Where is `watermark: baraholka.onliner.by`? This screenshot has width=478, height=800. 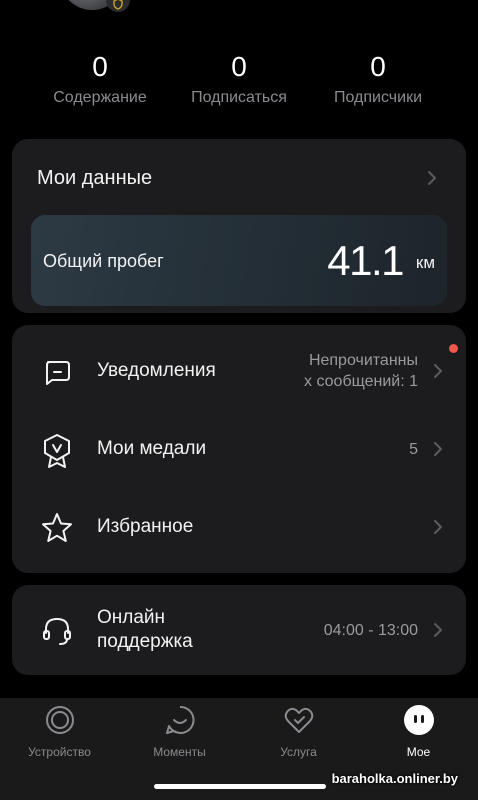
watermark: baraholka.onliner.by is located at coordinates (394, 778).